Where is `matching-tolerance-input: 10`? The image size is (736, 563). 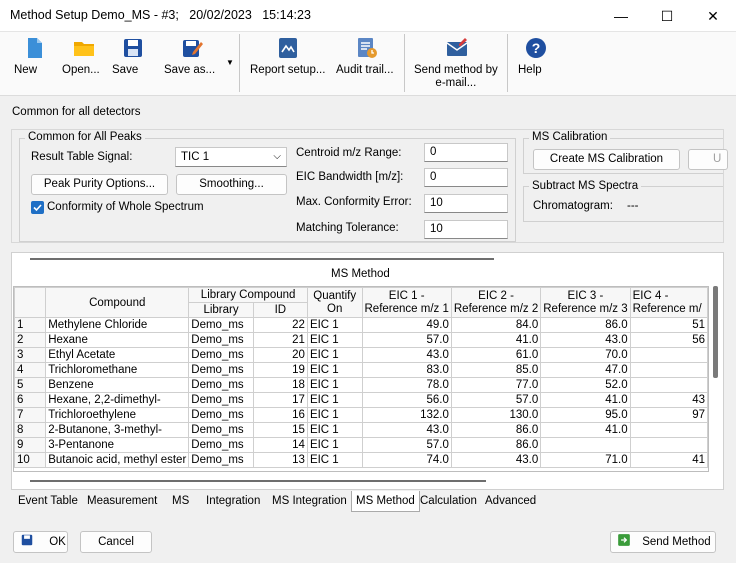 matching-tolerance-input: 10 is located at coordinates (466, 229).